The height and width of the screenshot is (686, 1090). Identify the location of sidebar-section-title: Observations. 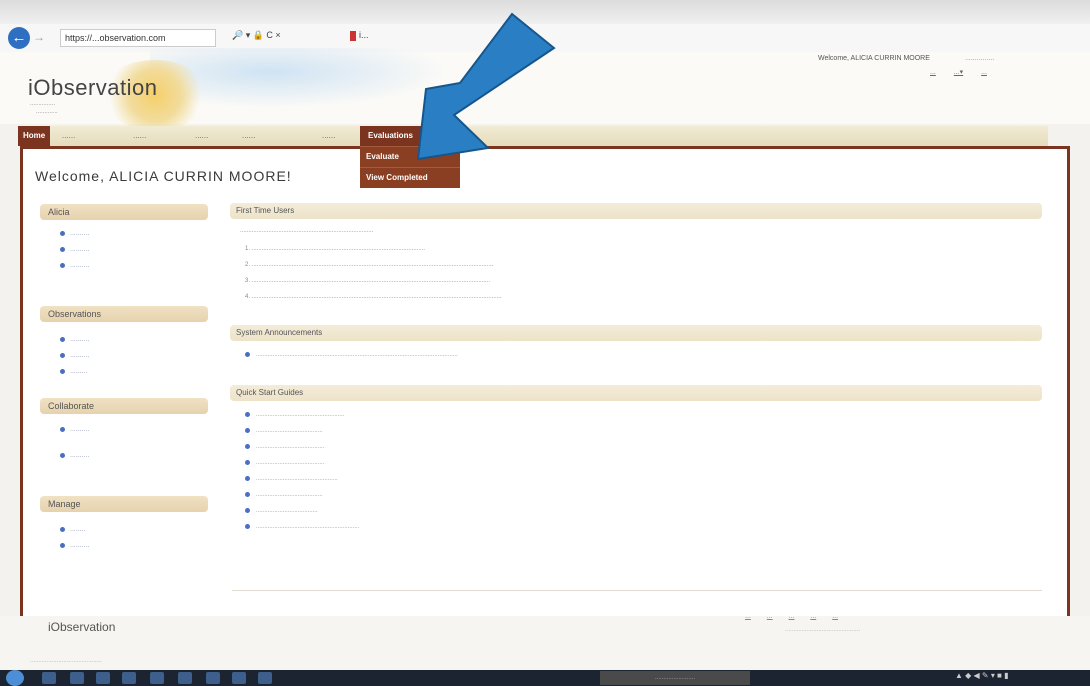
(124, 314).